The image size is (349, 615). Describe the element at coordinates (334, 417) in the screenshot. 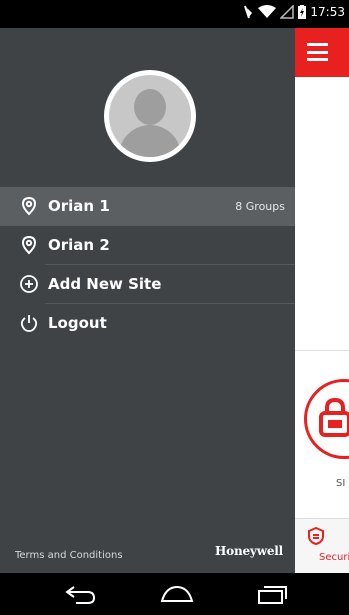

I see `lock-icon` at that location.